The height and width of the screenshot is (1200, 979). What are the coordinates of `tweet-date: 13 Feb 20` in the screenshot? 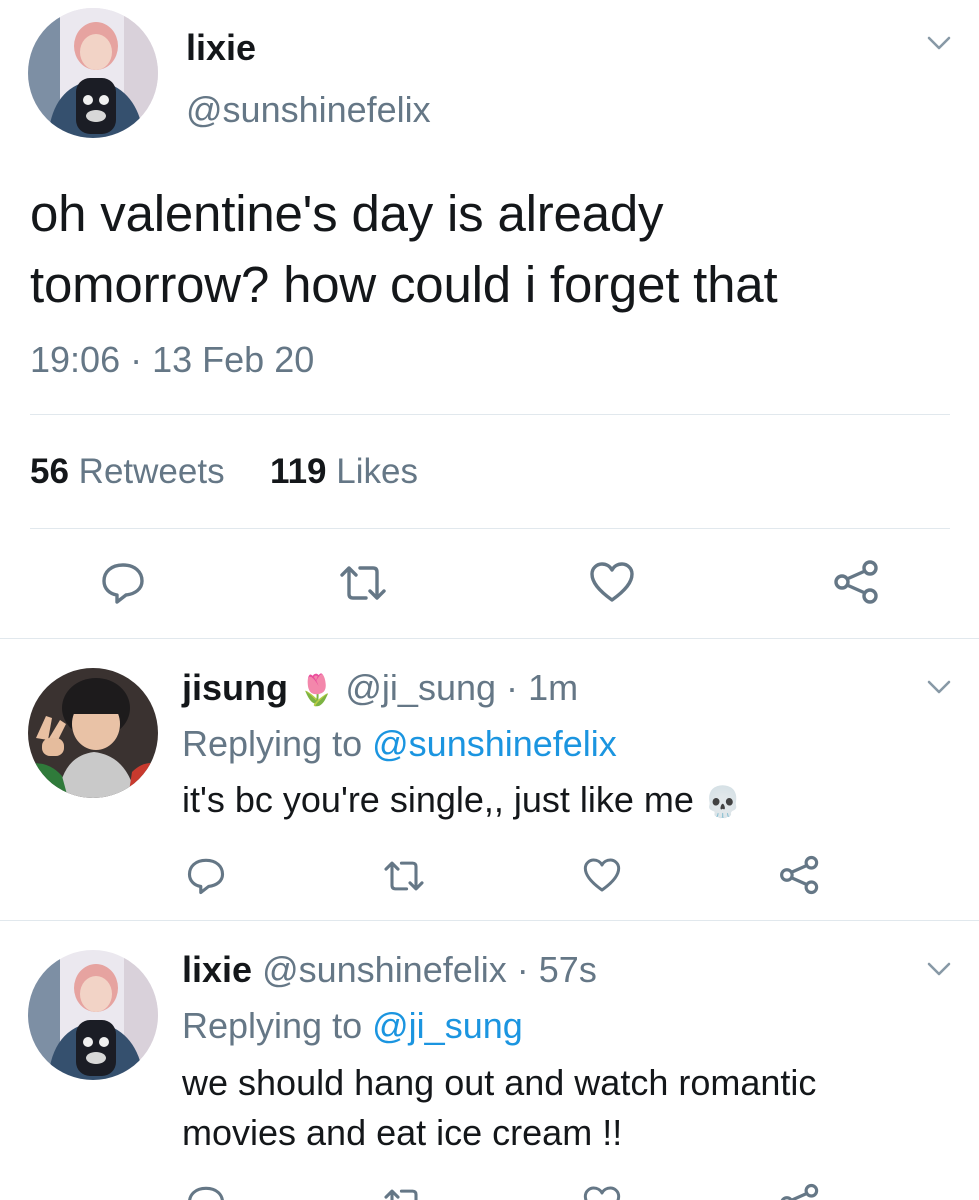 It's located at (233, 359).